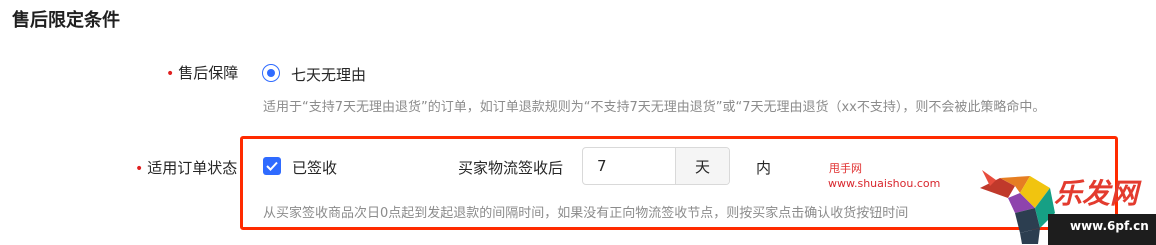 Image resolution: width=1156 pixels, height=245 pixels. Describe the element at coordinates (1109, 226) in the screenshot. I see `watermark-logo-site: www.6pf.cn` at that location.